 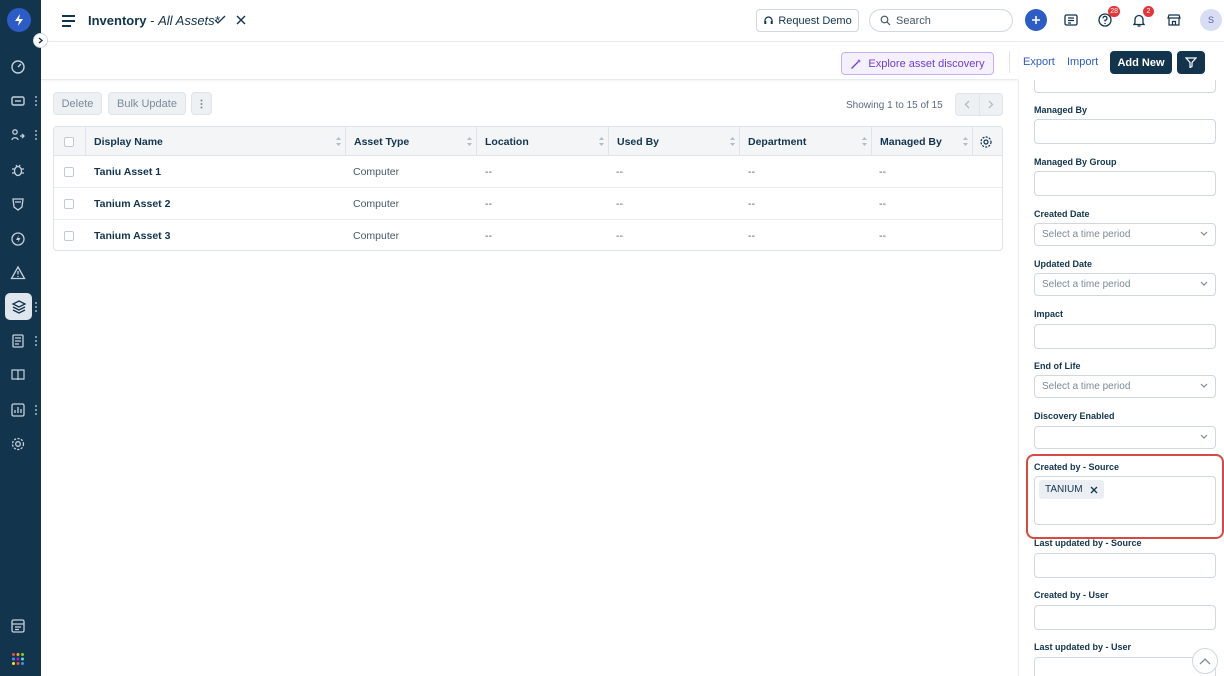 I want to click on user-avatar: S, so click(x=1211, y=20).